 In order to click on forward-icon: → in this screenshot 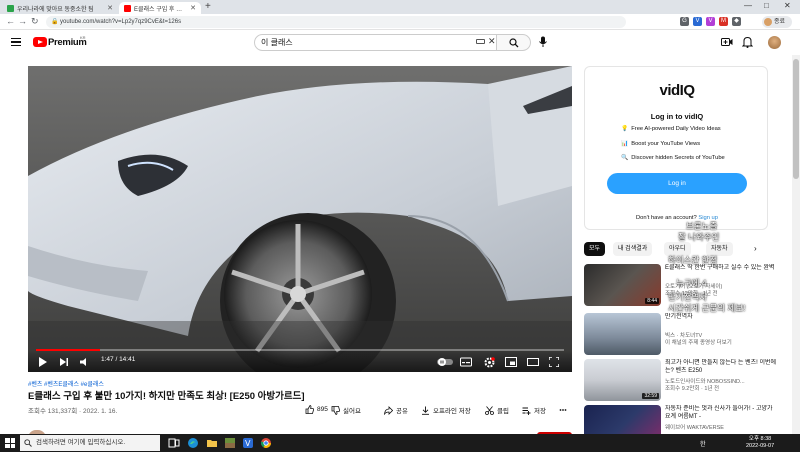, I will do `click(22, 21)`.